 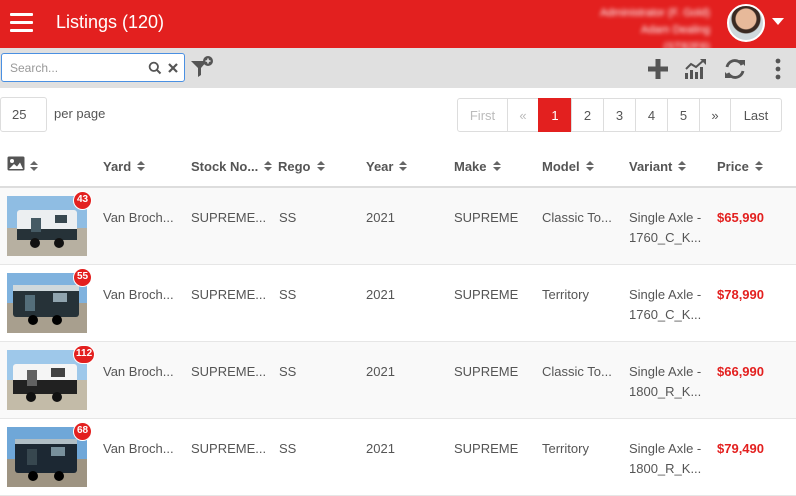 What do you see at coordinates (84, 354) in the screenshot?
I see `photo-count-badge: 112` at bounding box center [84, 354].